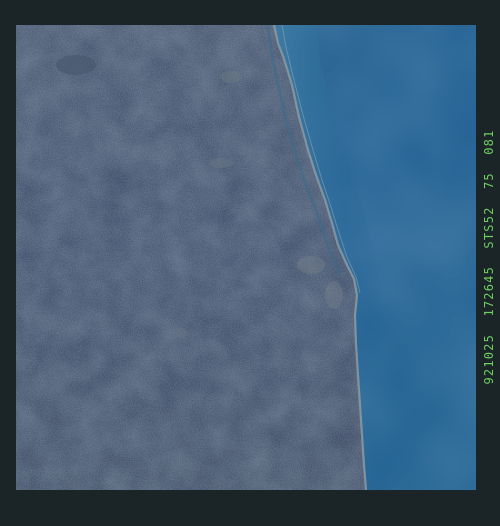 This screenshot has width=500, height=526. I want to click on frame-data-strip: 921025 172645 STS52 75 081, so click(489, 257).